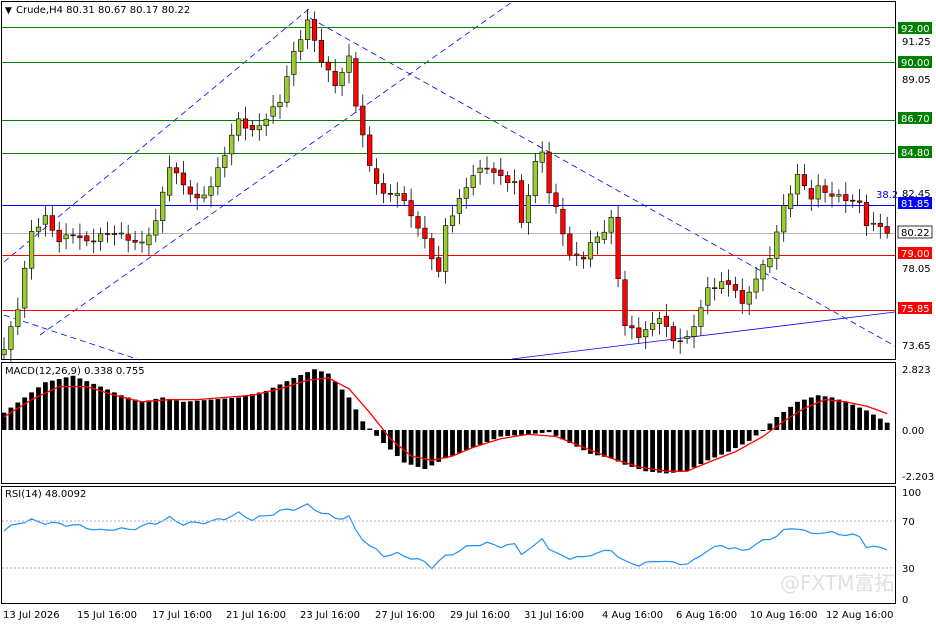 The height and width of the screenshot is (624, 936). Describe the element at coordinates (915, 233) in the screenshot. I see `svg-text: 80.22` at that location.